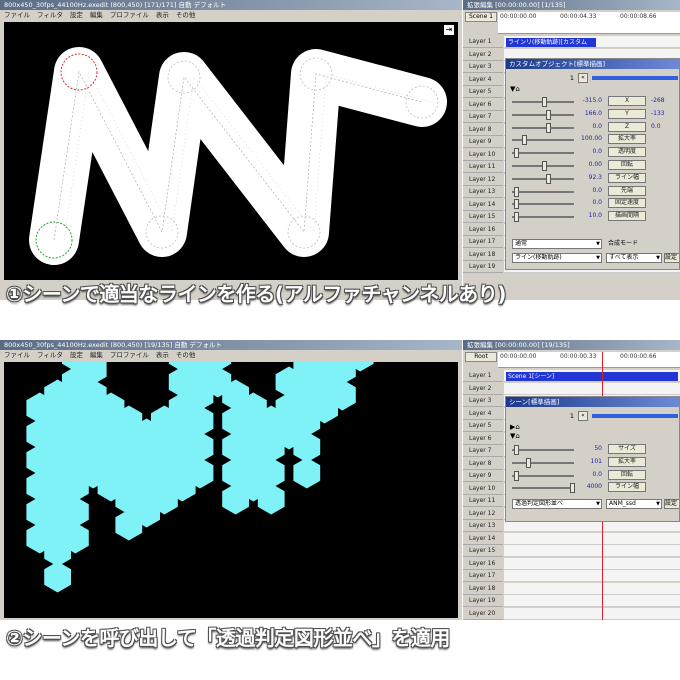 The height and width of the screenshot is (680, 680). Describe the element at coordinates (671, 504) in the screenshot. I see `settings-button: 設定` at that location.